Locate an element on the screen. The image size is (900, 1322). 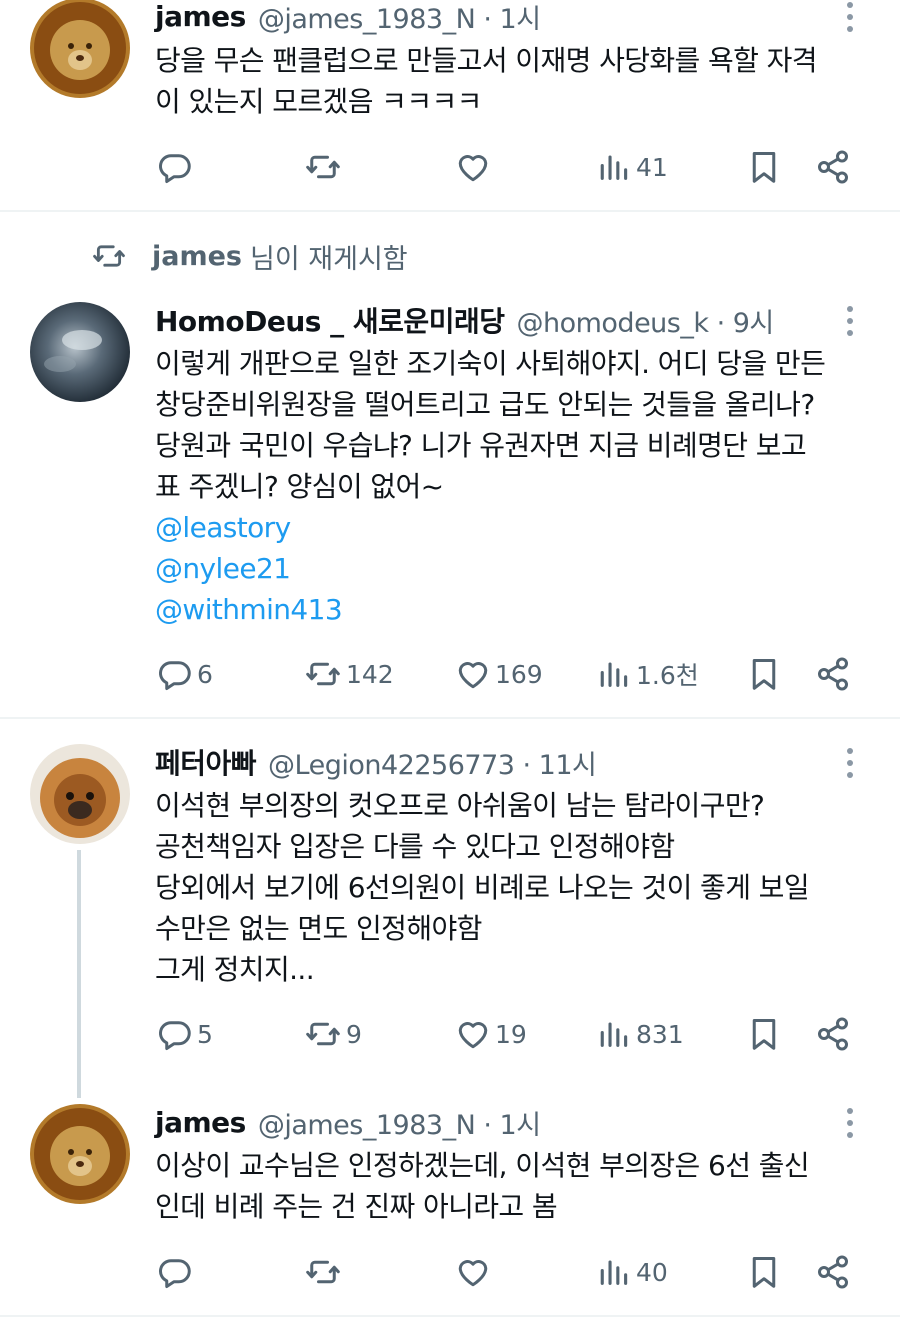
post-text-line: 이상이 교수님은 인정하겠는데, 이석현 부의장은 6선 출신 is located at coordinates (482, 1165).